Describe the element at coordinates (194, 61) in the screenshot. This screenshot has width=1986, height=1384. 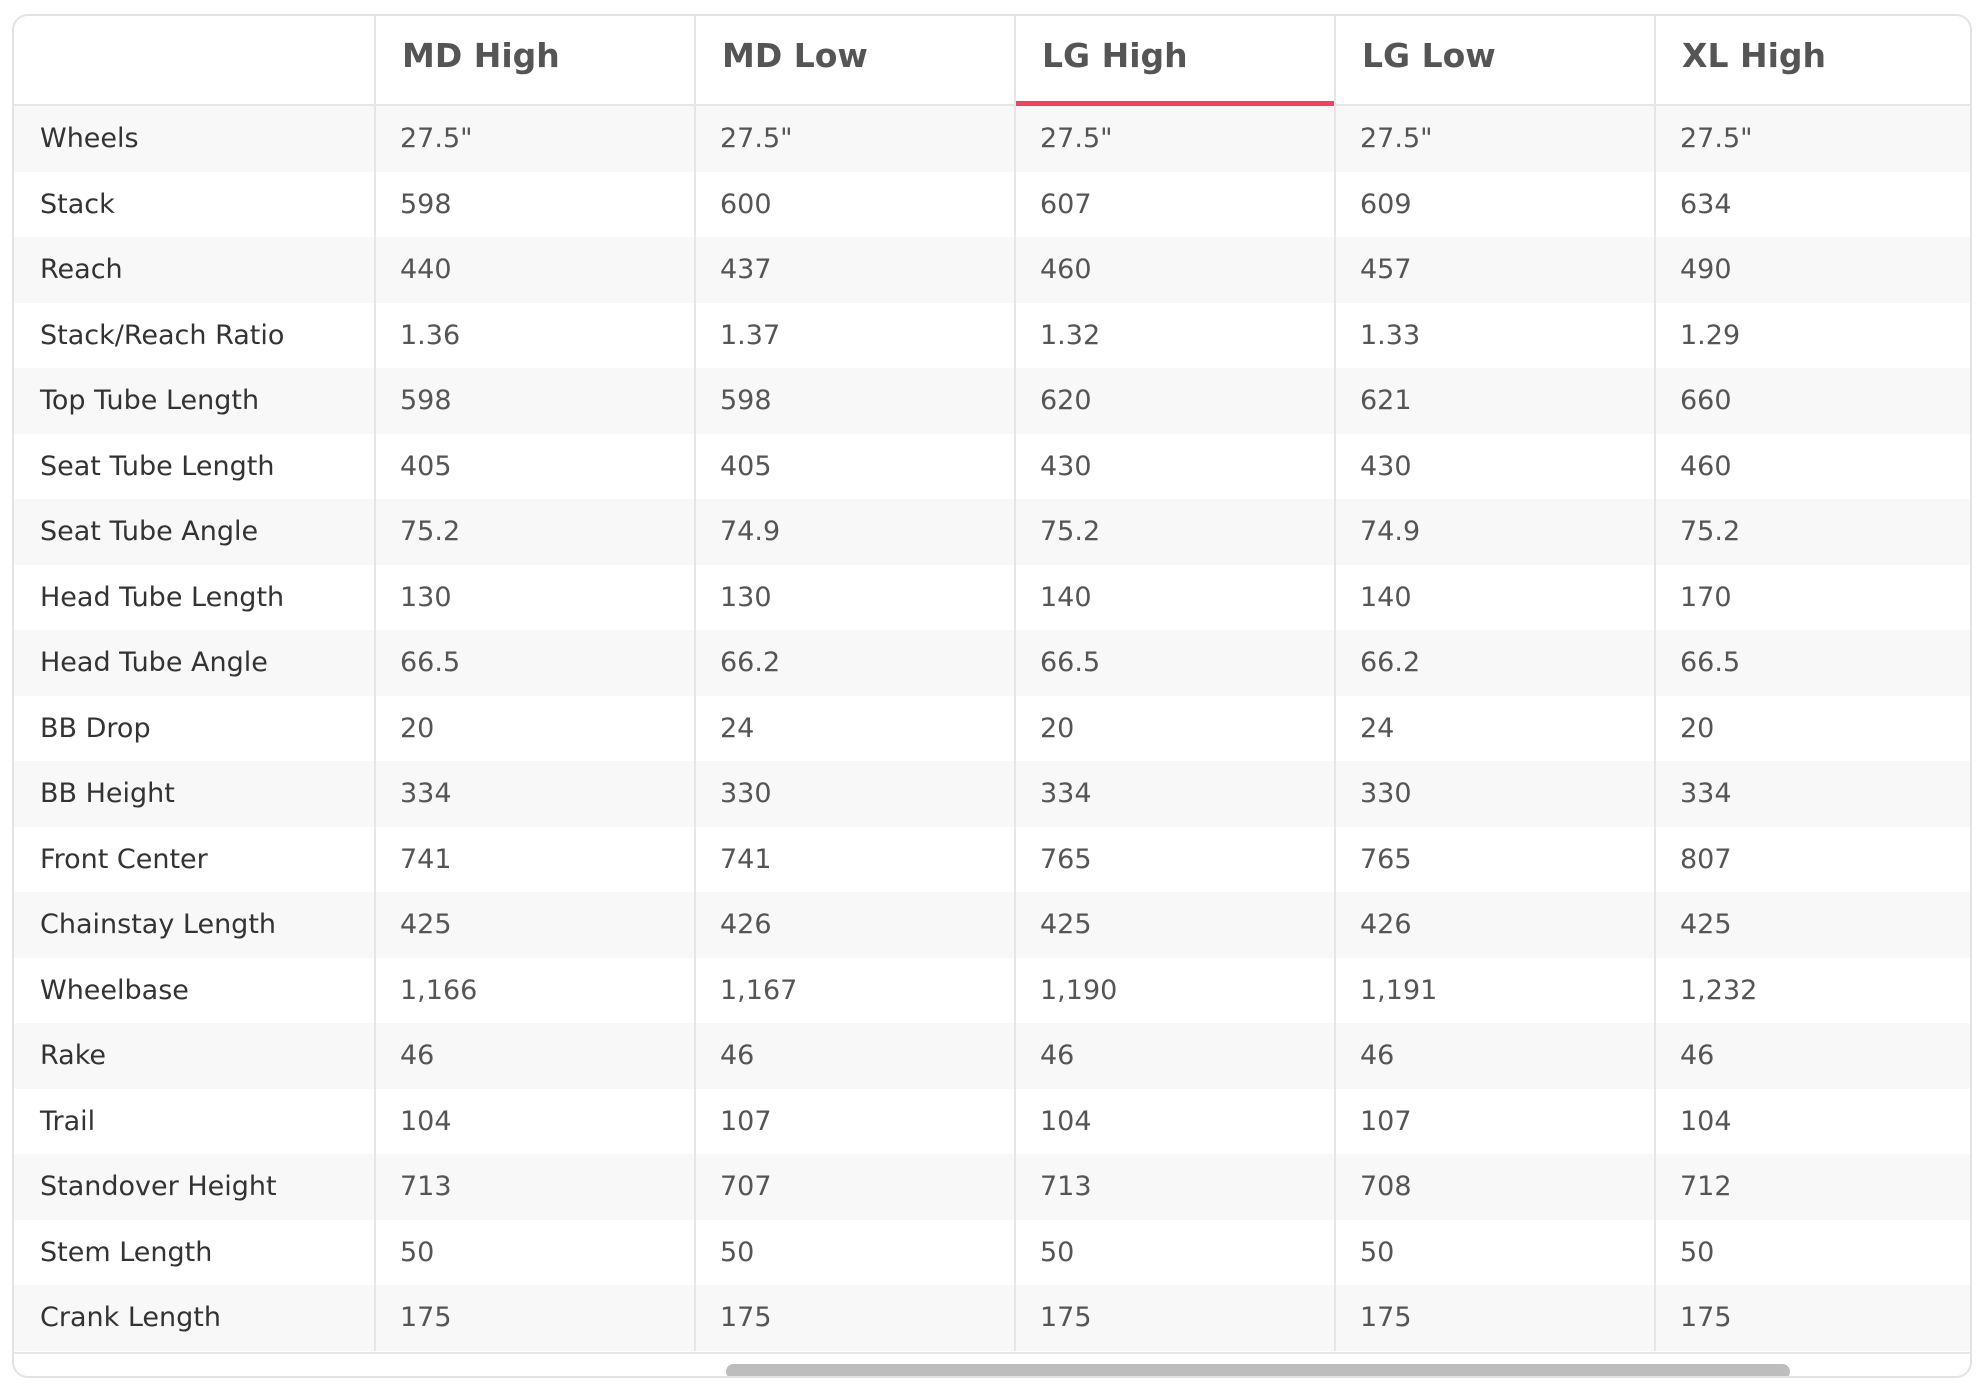
I see `header-corner-cell` at that location.